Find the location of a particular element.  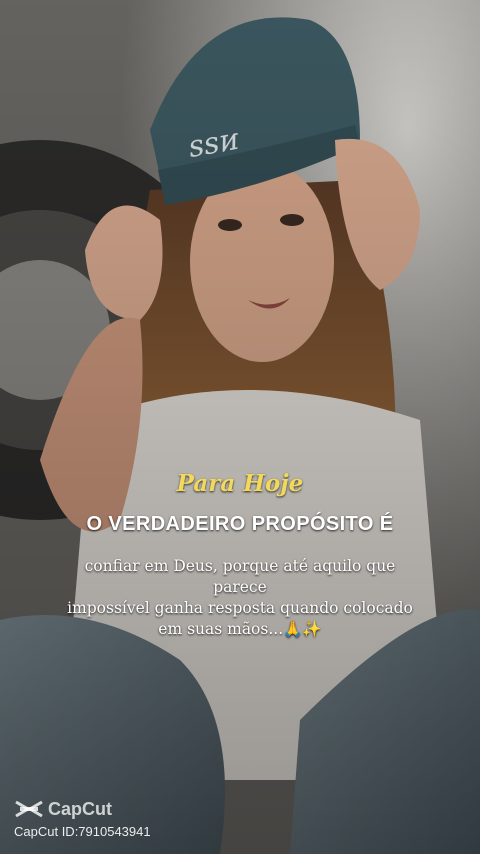

capcut-id: CapCut ID:7910543941 is located at coordinates (82, 831).